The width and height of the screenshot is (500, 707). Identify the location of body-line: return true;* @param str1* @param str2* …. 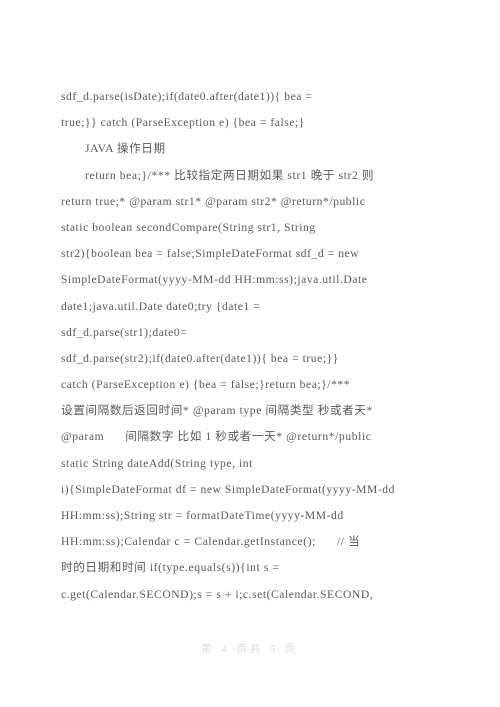
(213, 201).